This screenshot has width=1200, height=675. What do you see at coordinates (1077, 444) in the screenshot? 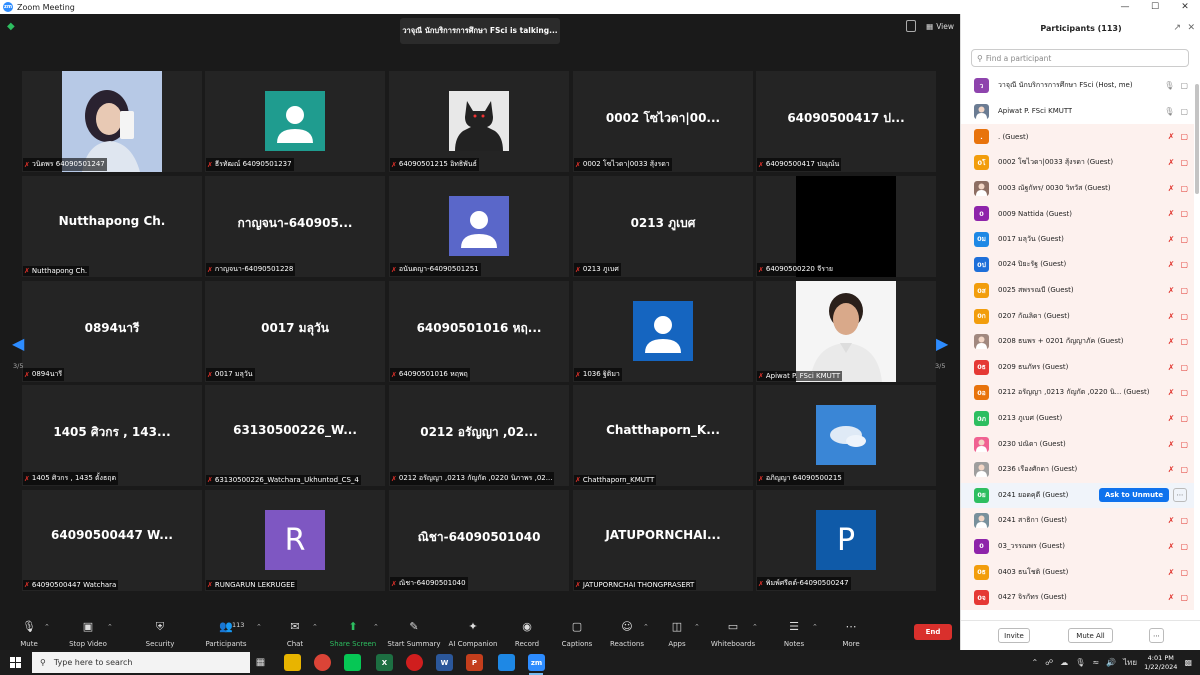
I see `participant-row: 0230 ปณิดา (Guest) ✗ ▢` at bounding box center [1077, 444].